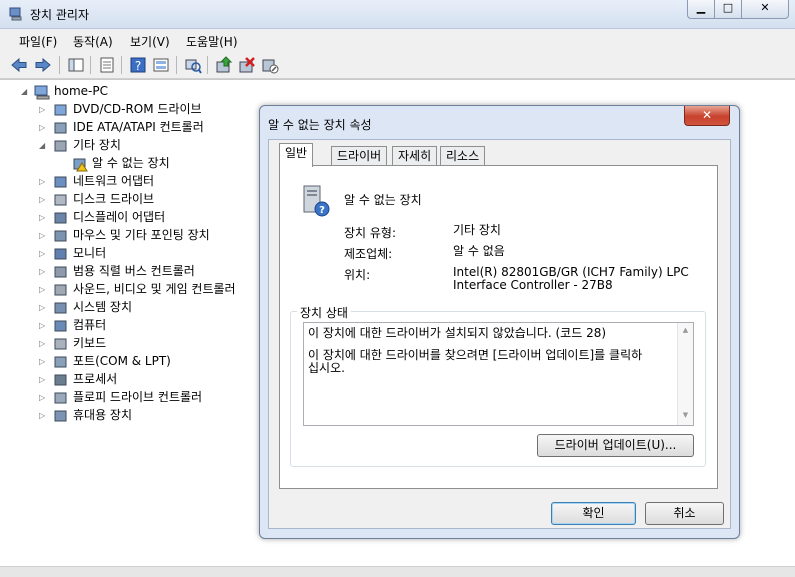 The width and height of the screenshot is (795, 577). Describe the element at coordinates (296, 155) in the screenshot. I see `tab-general: 일반` at that location.